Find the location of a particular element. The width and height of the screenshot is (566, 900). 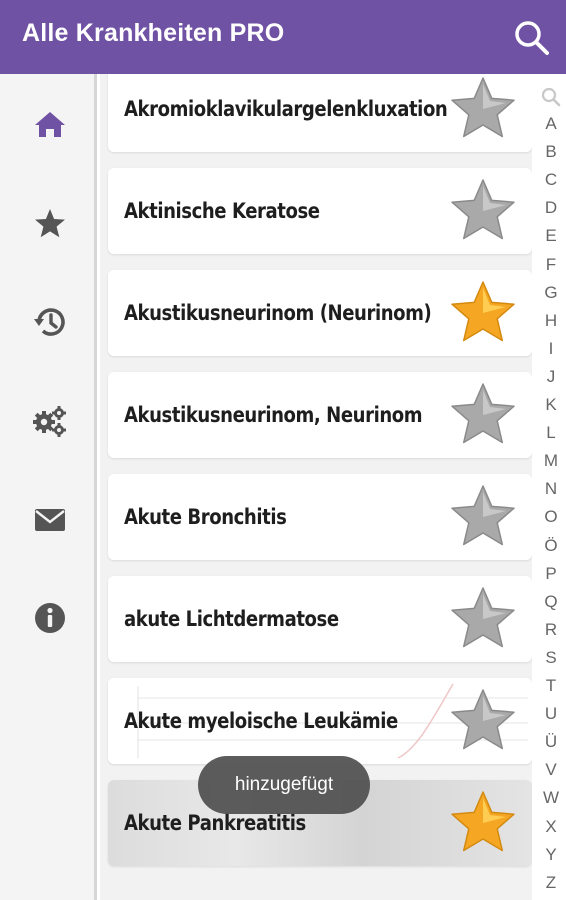

search-button is located at coordinates (532, 37).